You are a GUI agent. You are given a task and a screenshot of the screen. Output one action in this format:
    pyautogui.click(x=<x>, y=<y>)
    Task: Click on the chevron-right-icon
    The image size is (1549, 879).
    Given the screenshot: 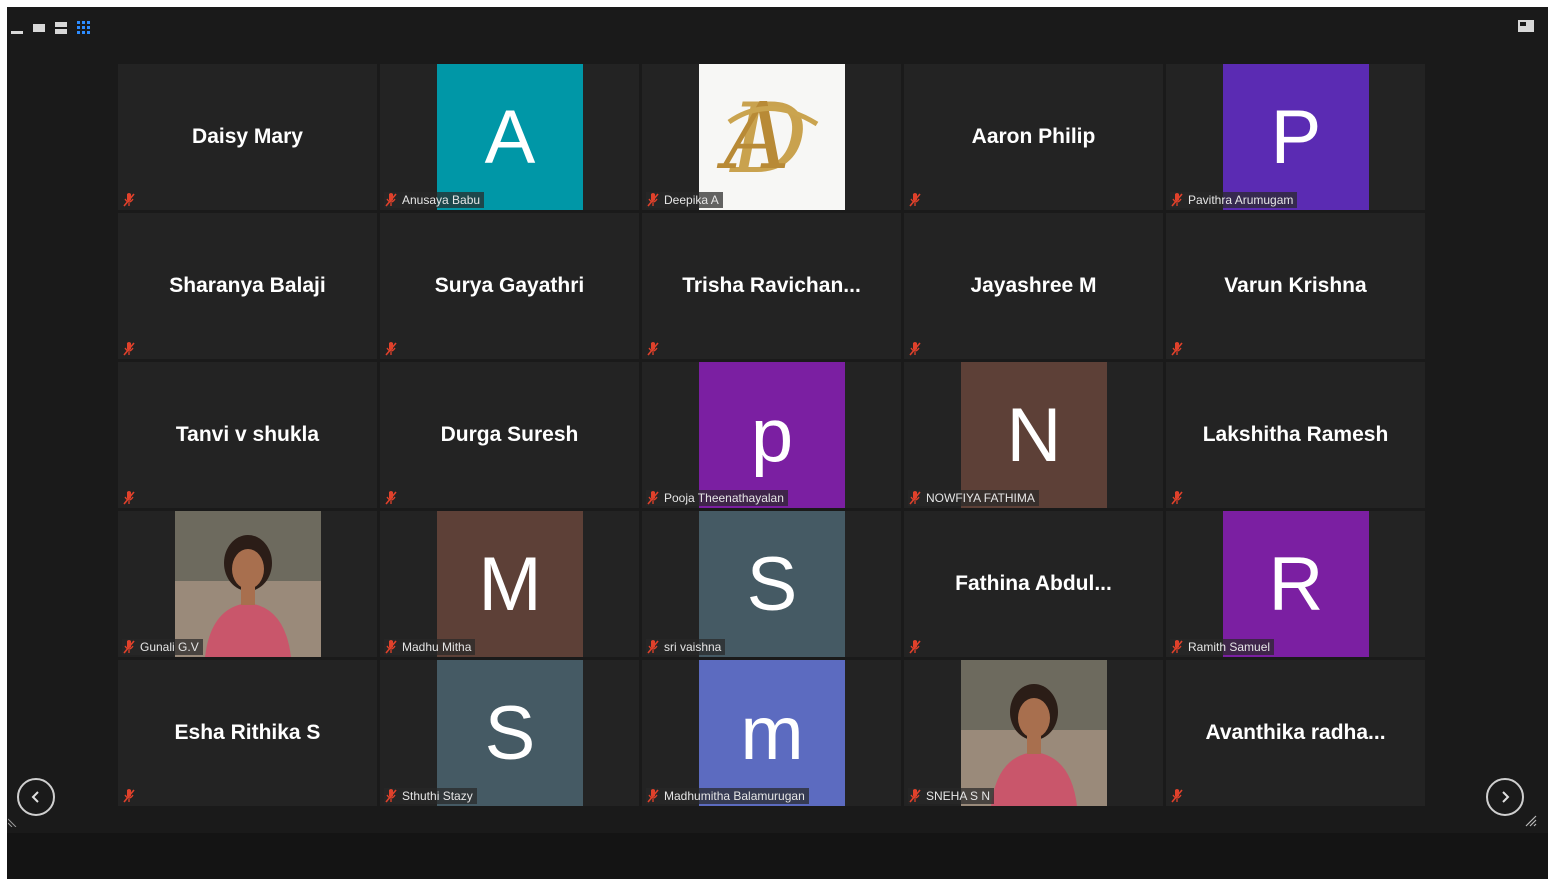 What is the action you would take?
    pyautogui.click(x=1506, y=797)
    